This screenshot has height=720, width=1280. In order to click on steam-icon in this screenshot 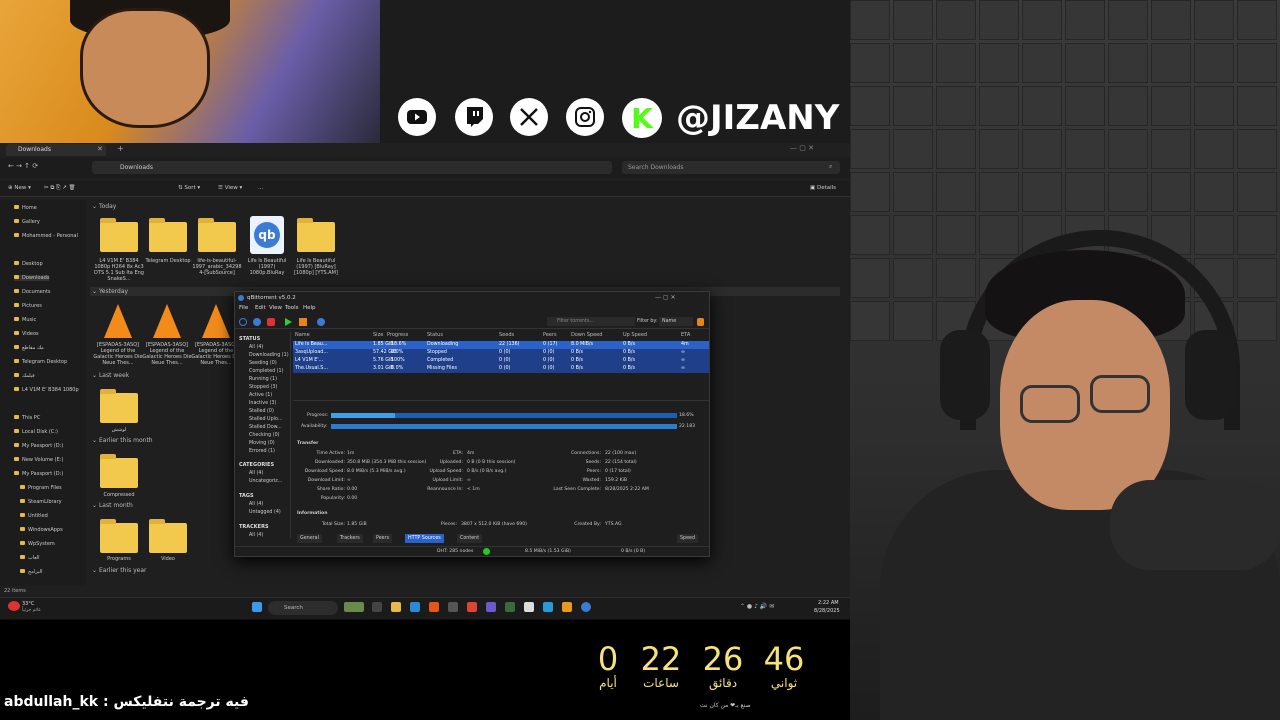, I will do `click(453, 607)`.